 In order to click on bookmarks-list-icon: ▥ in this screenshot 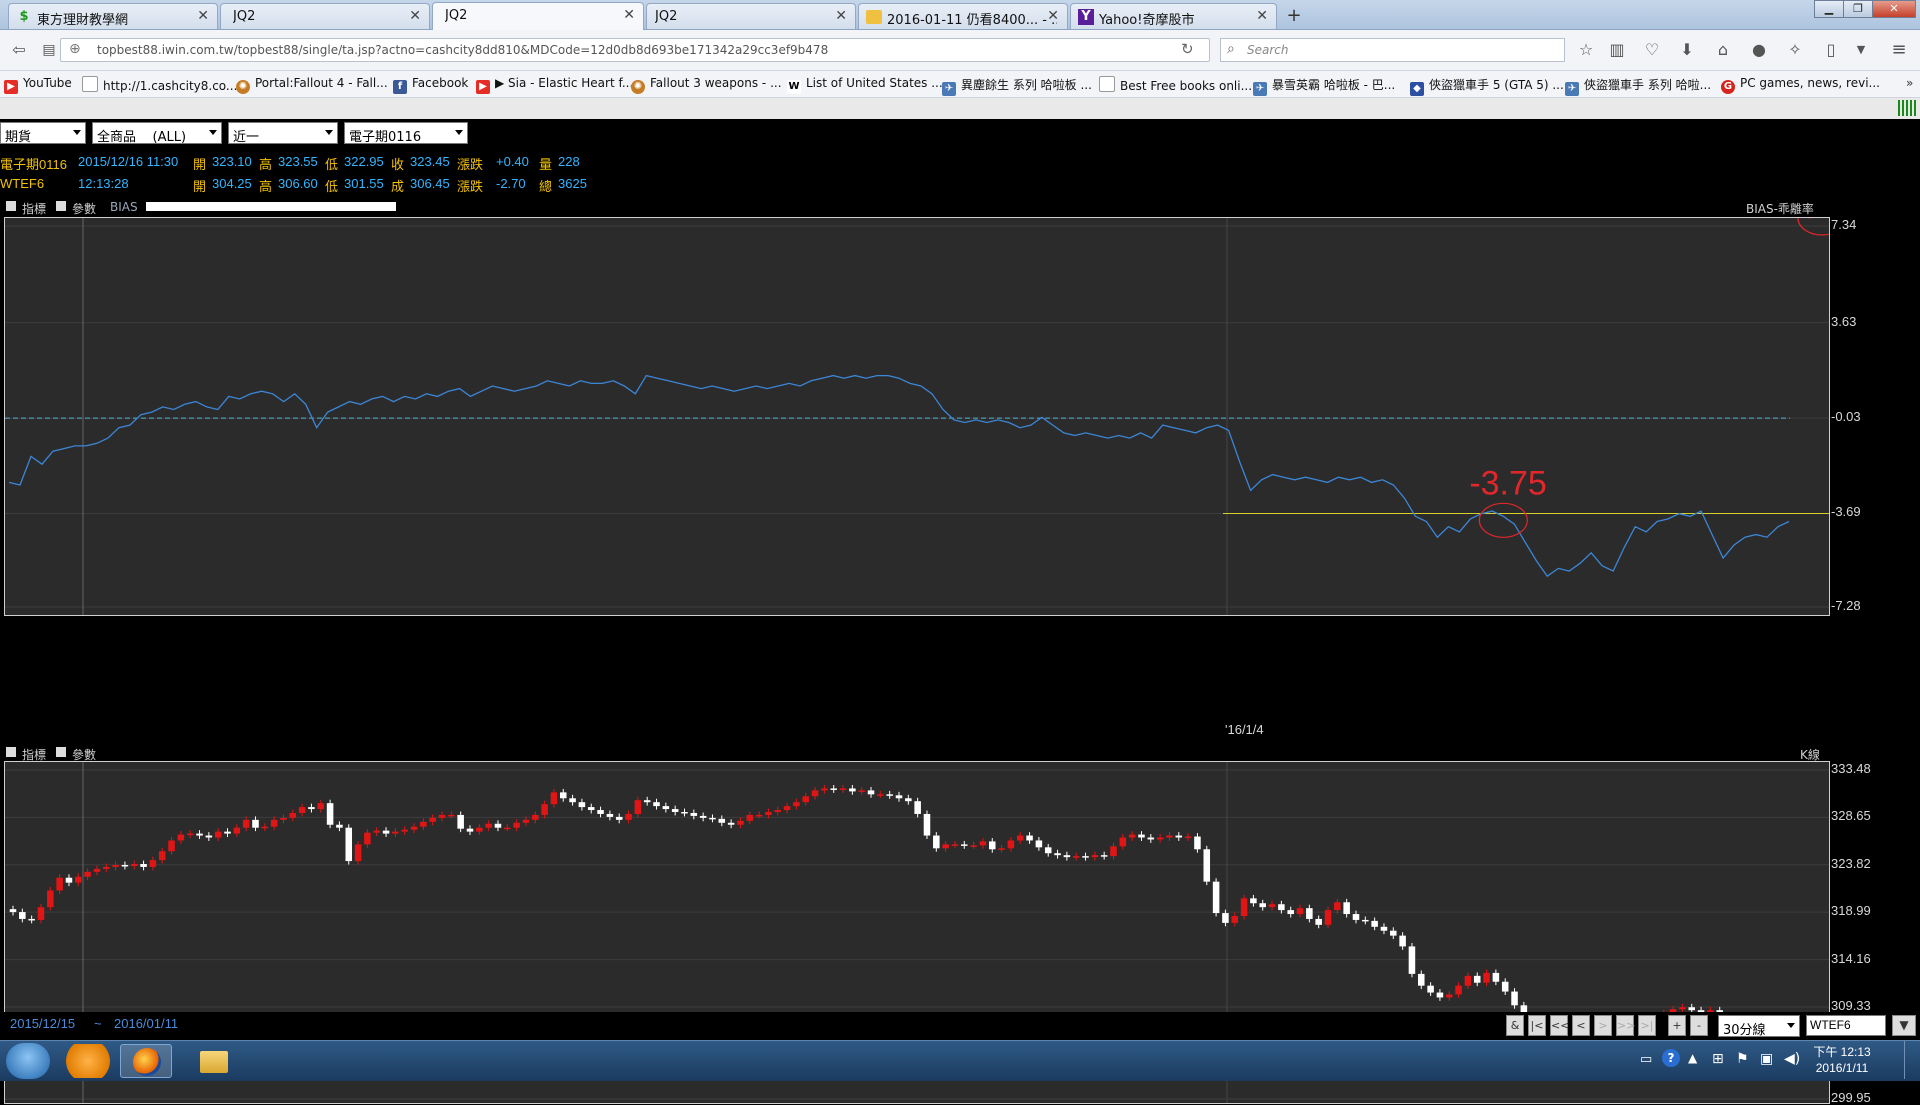, I will do `click(1617, 50)`.